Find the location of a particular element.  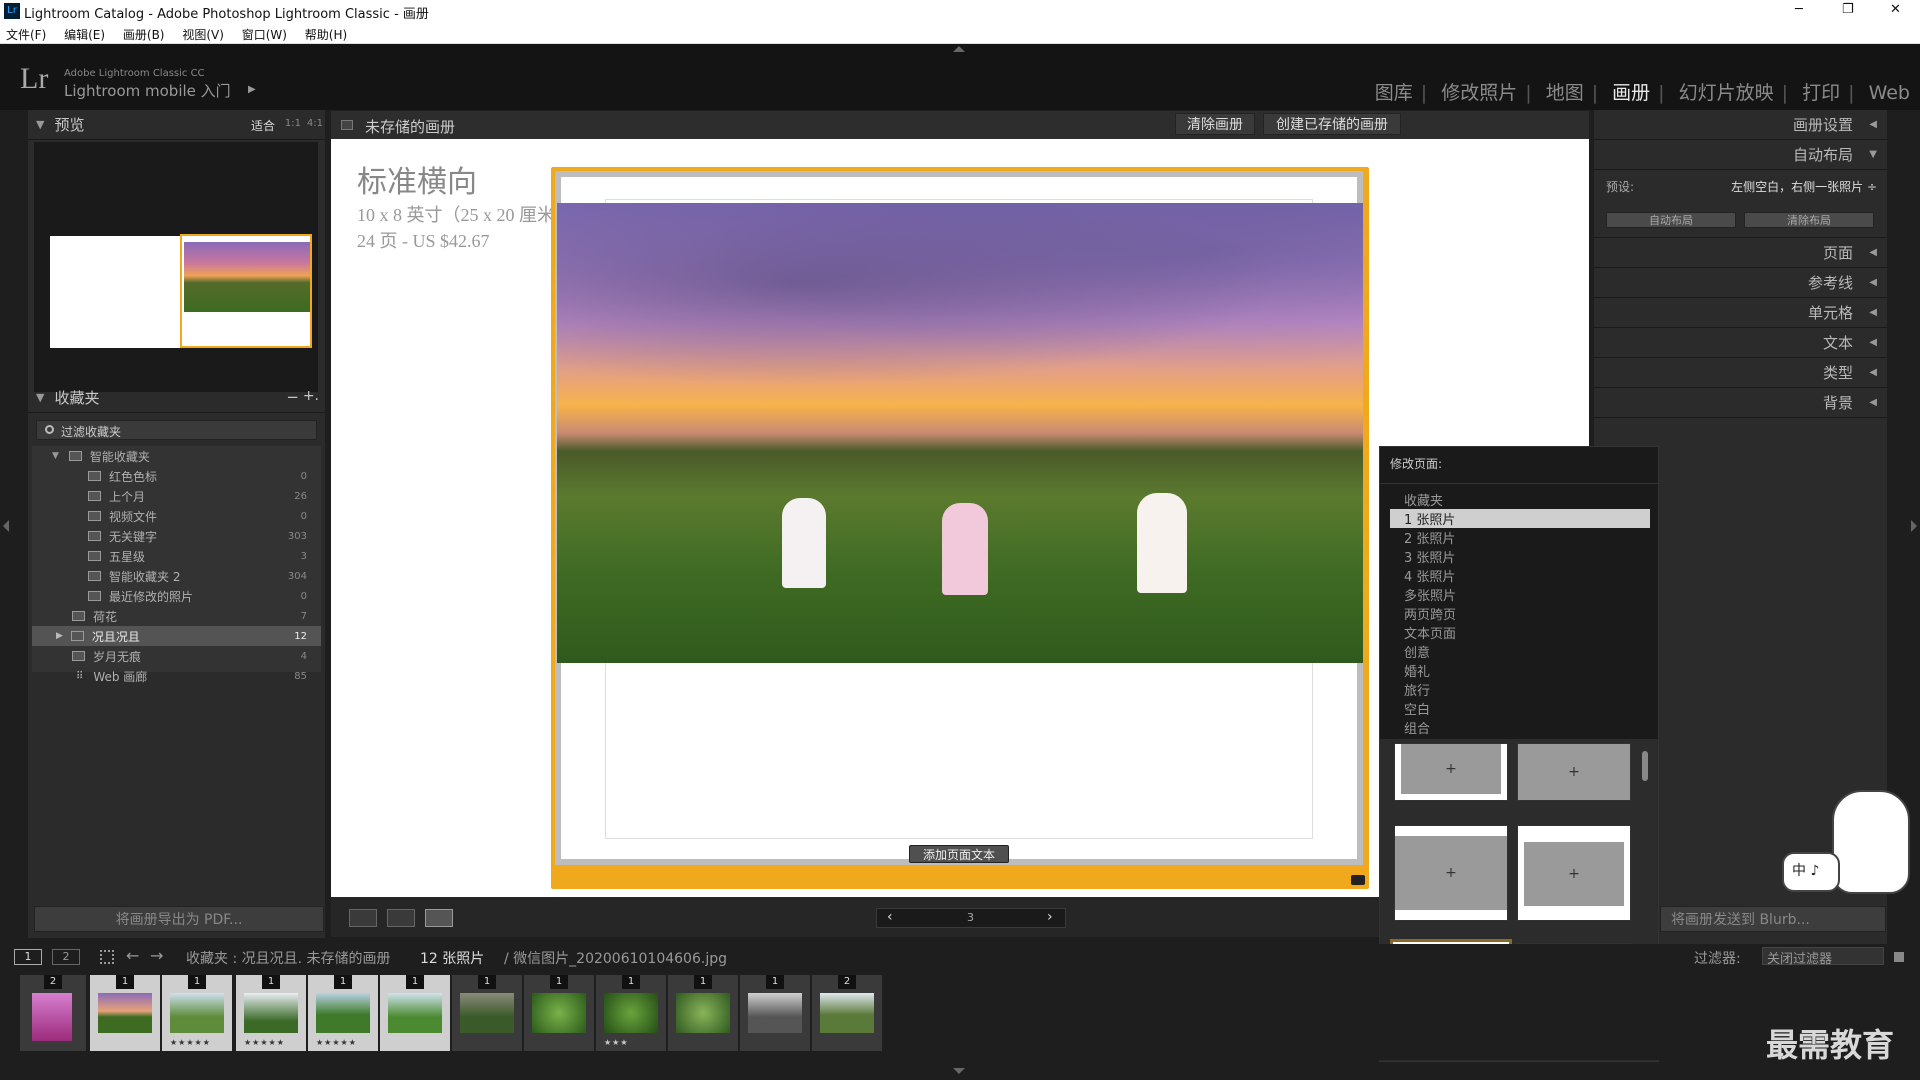

collection-item: 岁月无痕 4 is located at coordinates (176, 656).